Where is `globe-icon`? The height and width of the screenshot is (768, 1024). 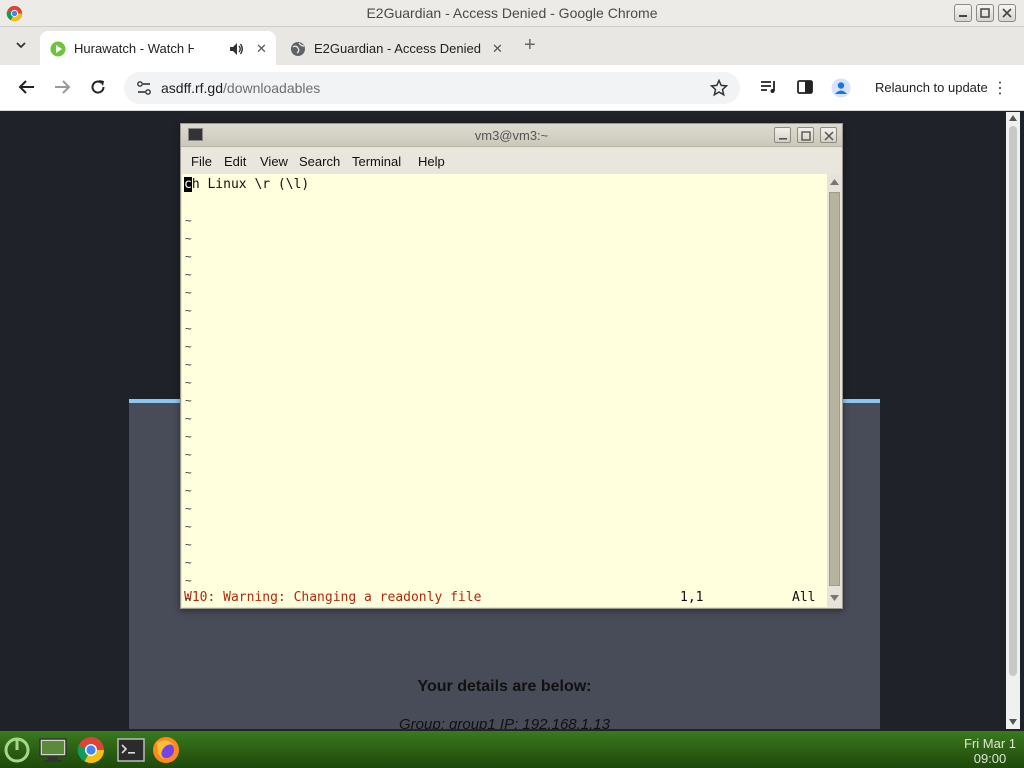 globe-icon is located at coordinates (298, 49).